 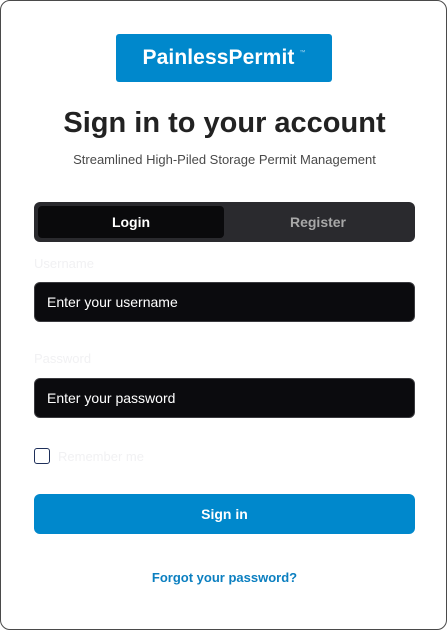 What do you see at coordinates (131, 222) in the screenshot?
I see `tab-login: Login` at bounding box center [131, 222].